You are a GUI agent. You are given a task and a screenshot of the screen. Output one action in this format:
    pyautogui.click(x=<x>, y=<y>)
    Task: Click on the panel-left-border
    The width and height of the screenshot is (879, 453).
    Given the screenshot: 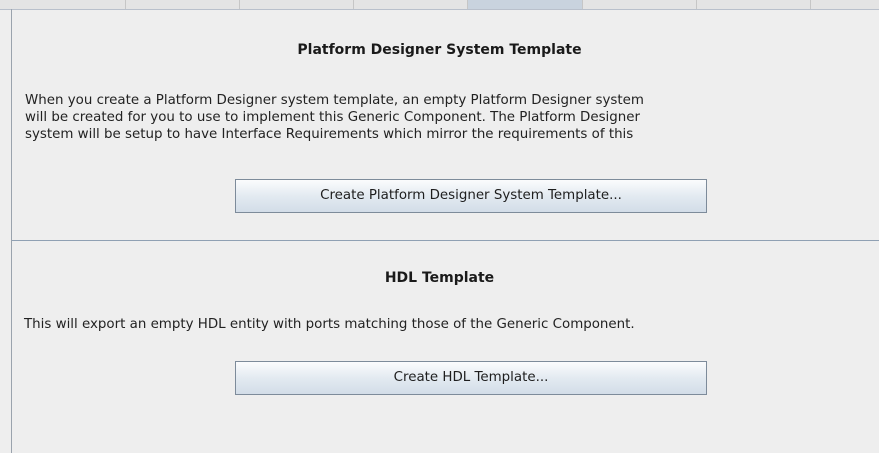 What is the action you would take?
    pyautogui.click(x=11, y=231)
    